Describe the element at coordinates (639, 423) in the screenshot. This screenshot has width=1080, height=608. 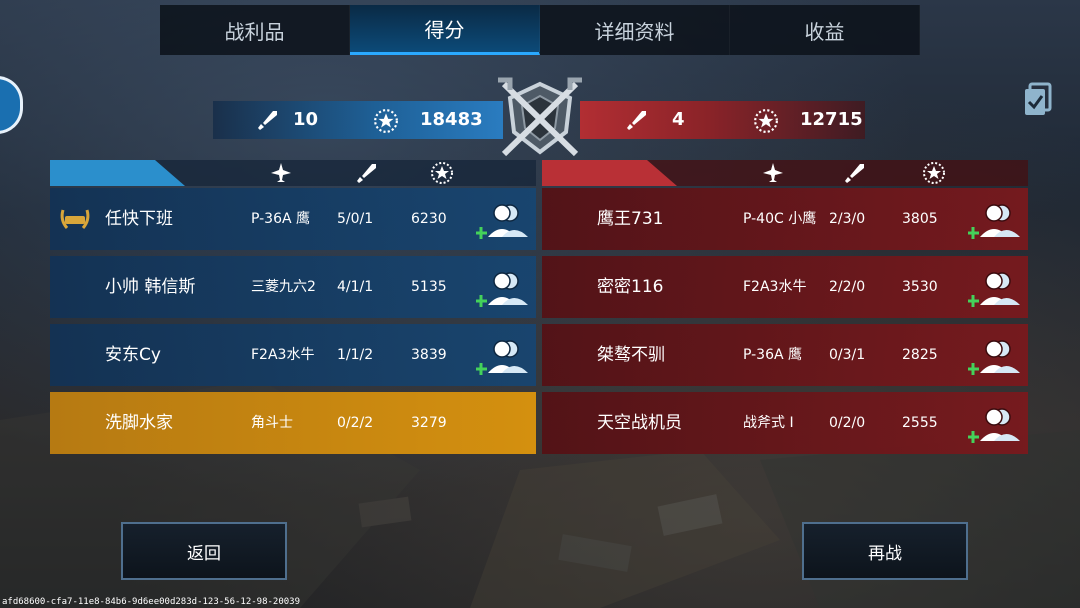
I see `player-name: 天空战机员` at that location.